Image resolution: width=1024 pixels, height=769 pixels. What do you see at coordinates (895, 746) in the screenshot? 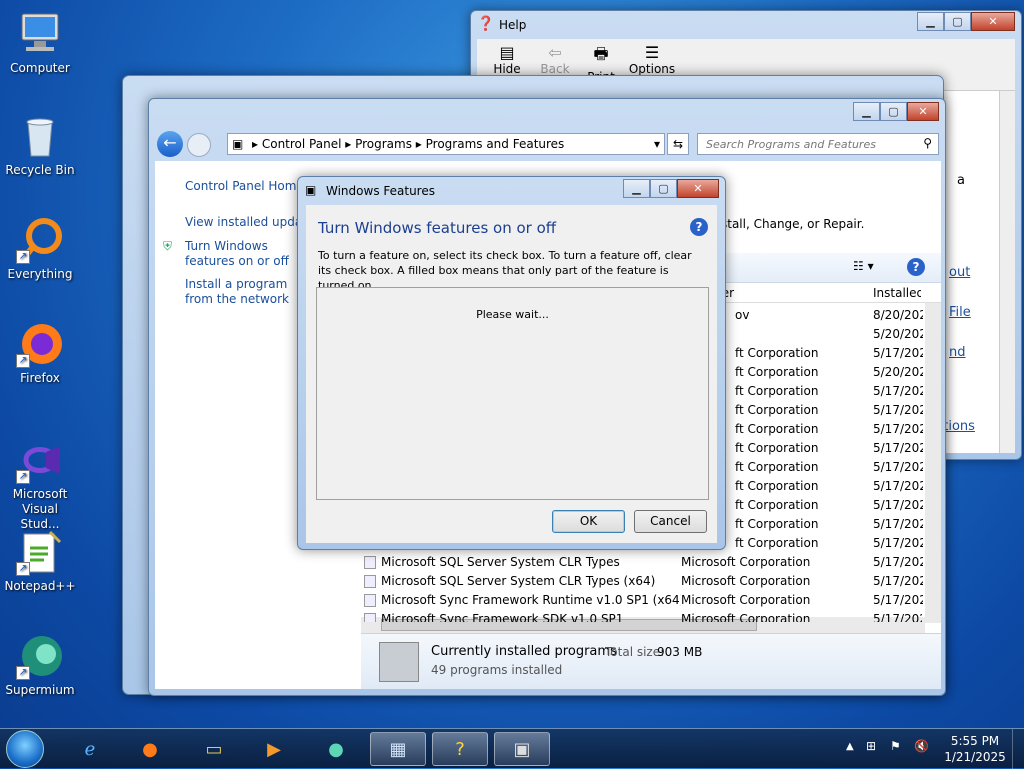
I see `flag-icon: ⚑` at bounding box center [895, 746].